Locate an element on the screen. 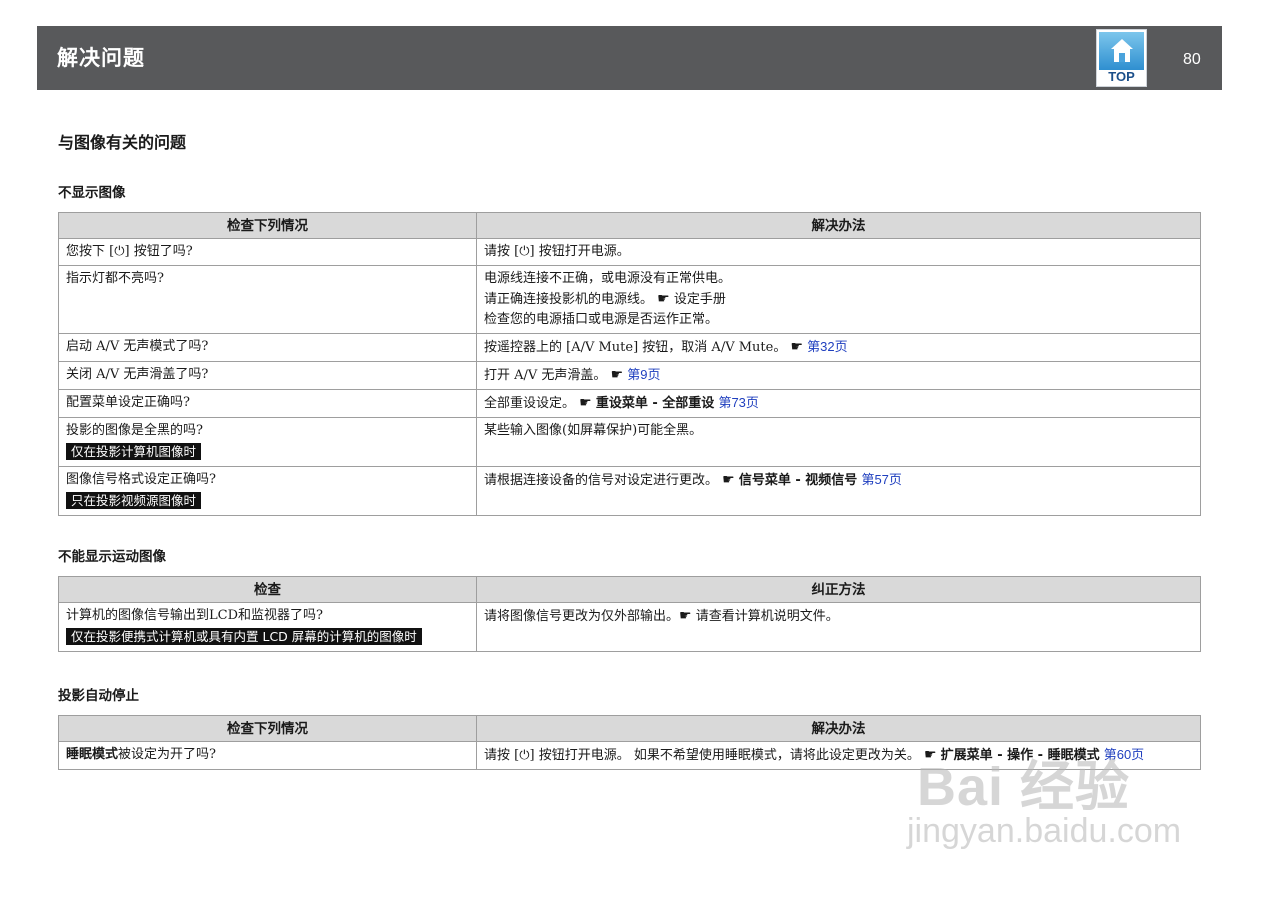 This screenshot has width=1280, height=905. section-title: 与图像有关的问题 is located at coordinates (122, 142).